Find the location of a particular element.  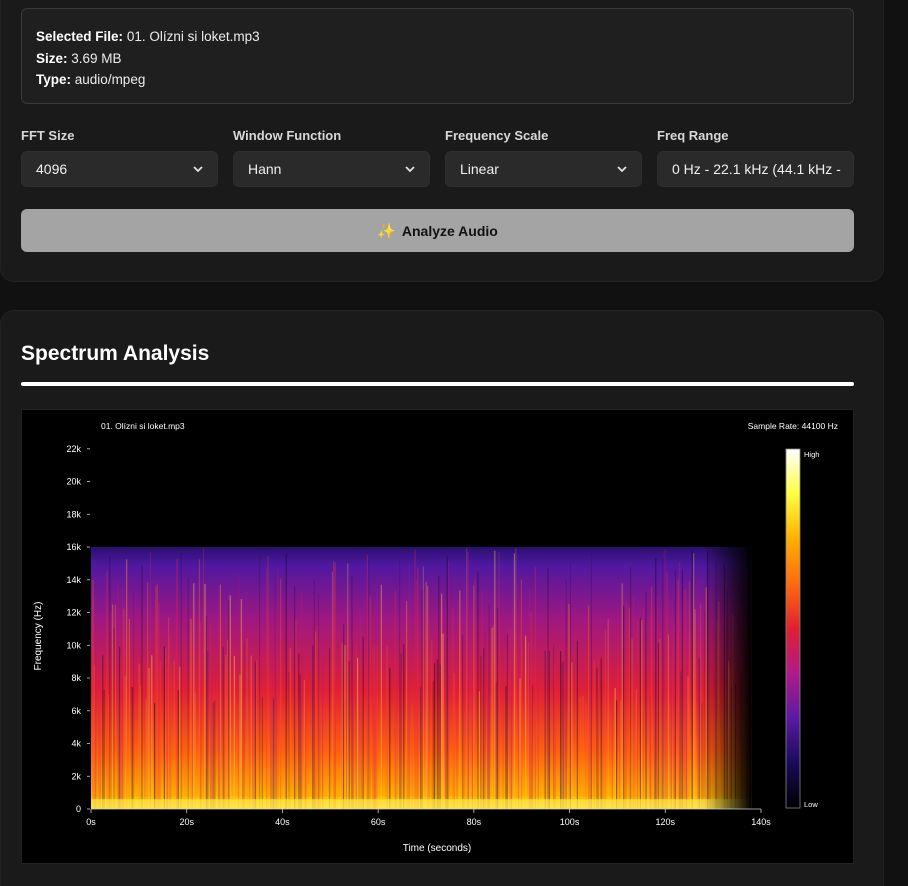

frequency-scale-label: Frequency Scale is located at coordinates (497, 135).